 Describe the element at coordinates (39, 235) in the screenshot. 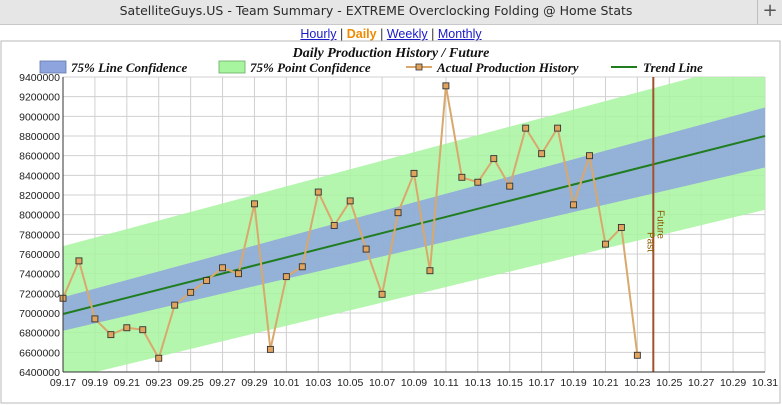

I see `y-tick-label: 7800000` at that location.